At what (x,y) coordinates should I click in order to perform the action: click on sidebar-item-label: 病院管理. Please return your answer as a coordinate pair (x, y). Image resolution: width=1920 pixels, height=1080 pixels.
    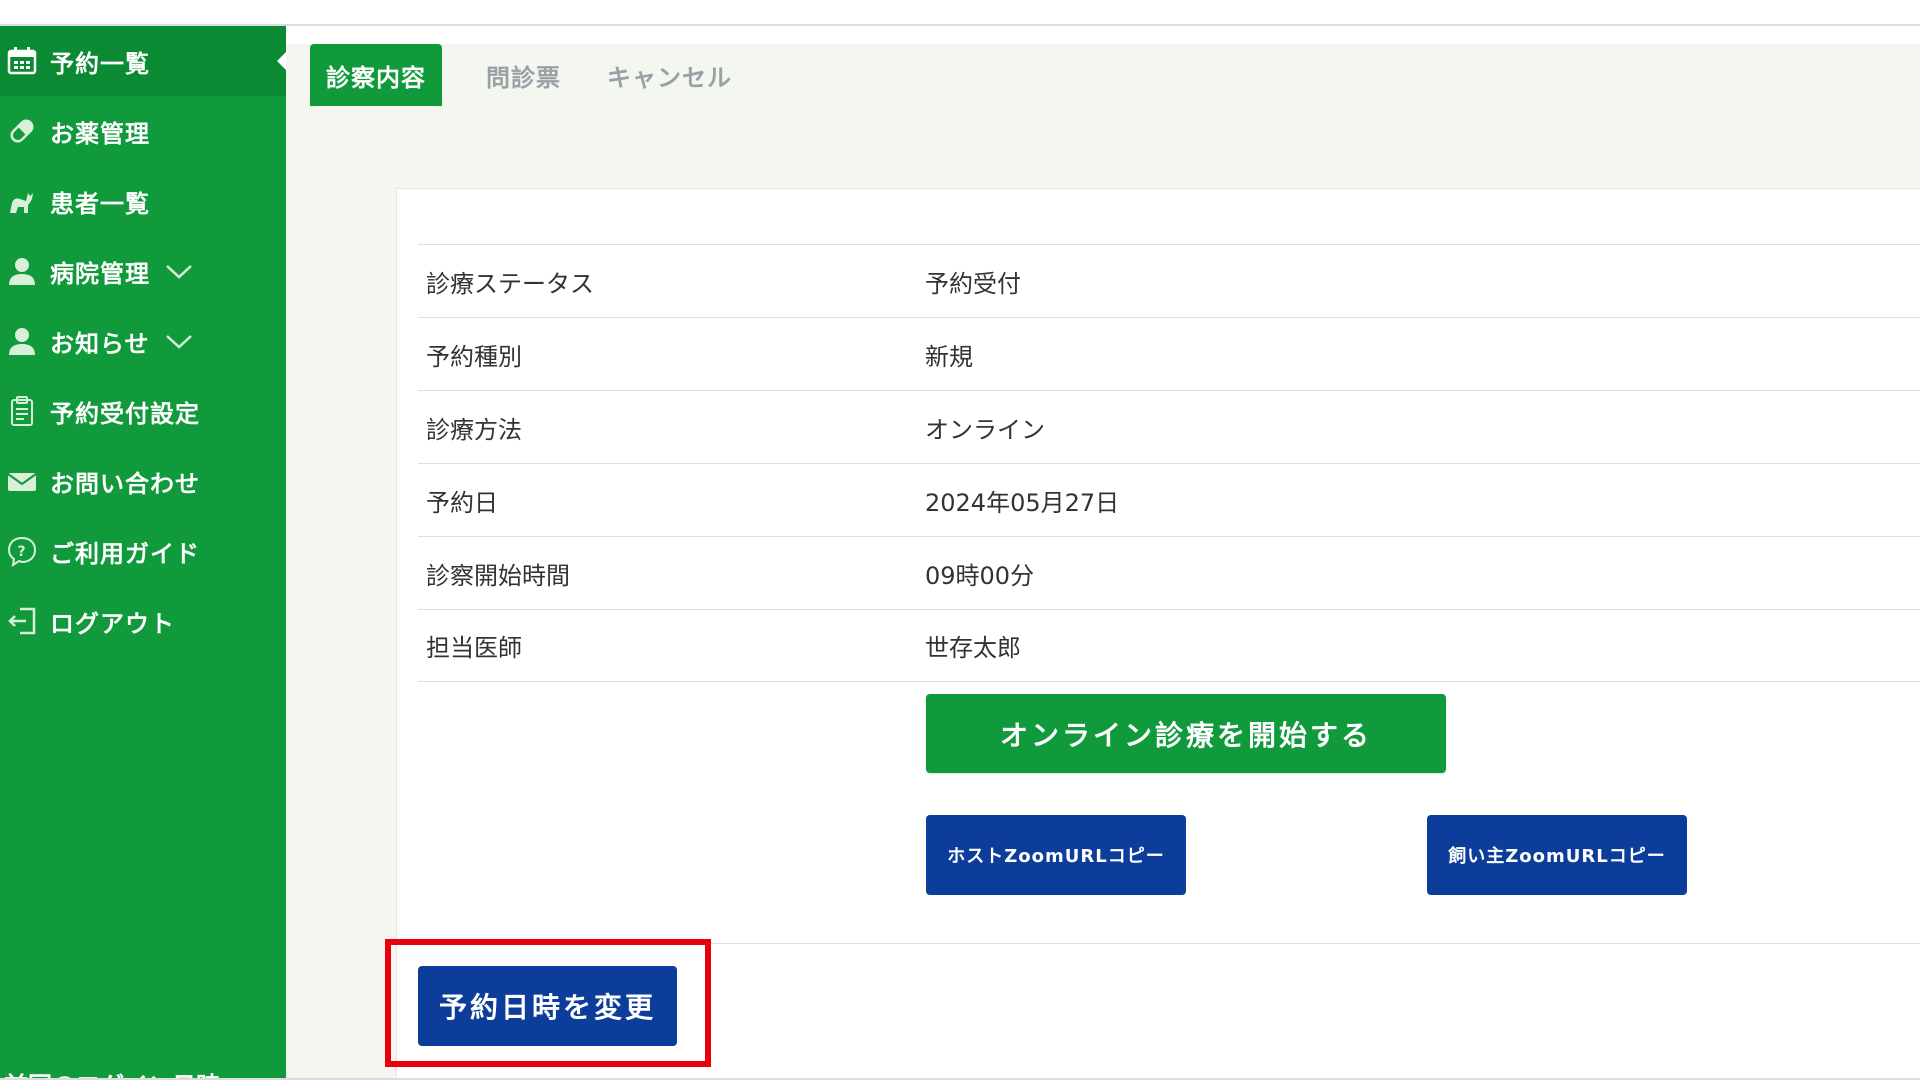
    Looking at the image, I should click on (100, 273).